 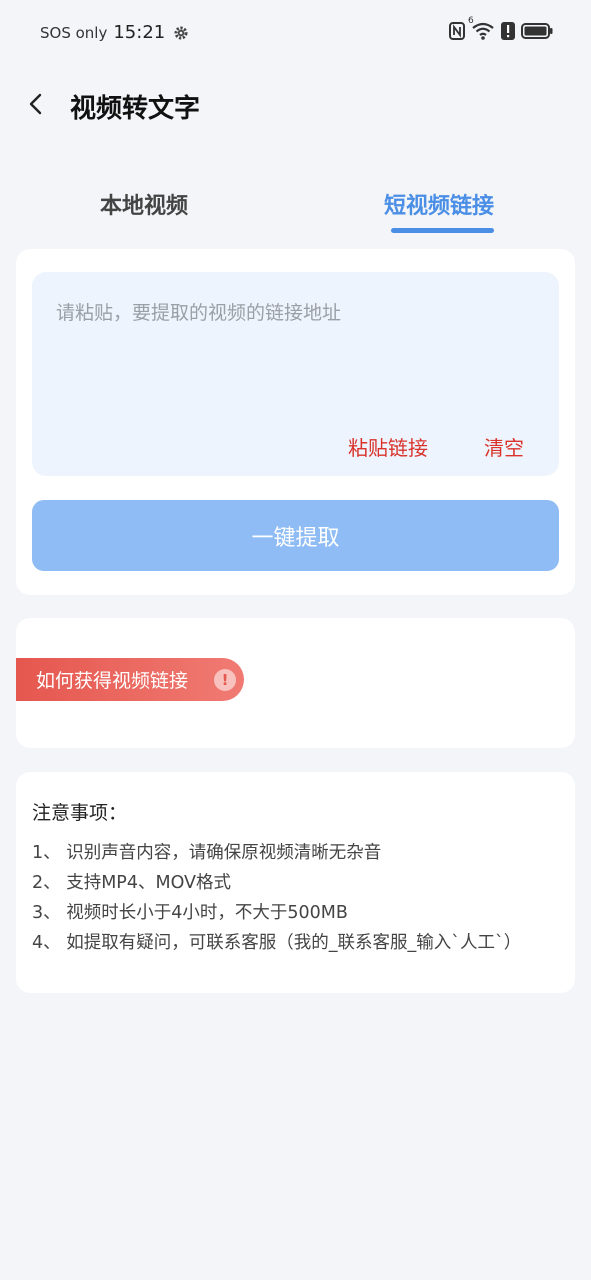 I want to click on link-input-box: 粘贴链接 清空, so click(x=295, y=374).